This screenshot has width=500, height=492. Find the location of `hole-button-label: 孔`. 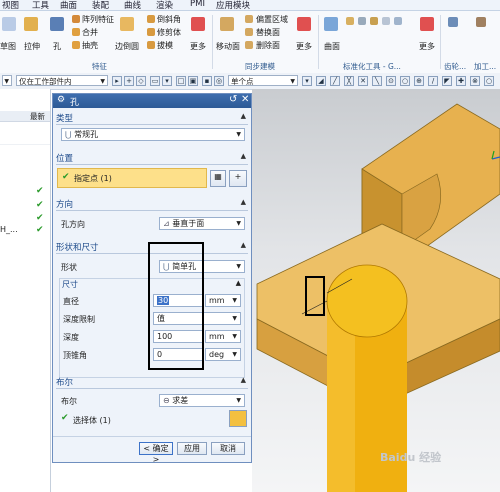

hole-button-label: 孔 is located at coordinates (57, 46).